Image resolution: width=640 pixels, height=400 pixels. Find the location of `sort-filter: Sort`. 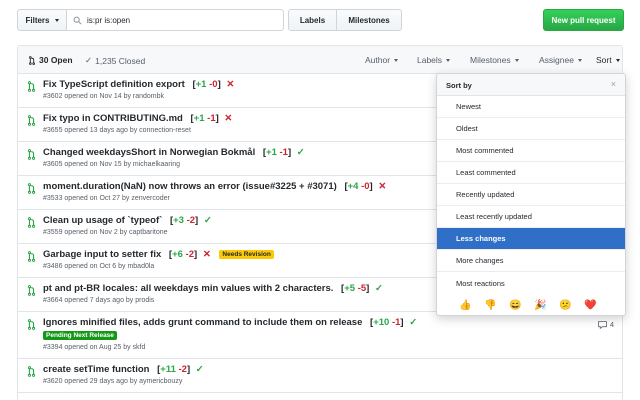

sort-filter: Sort is located at coordinates (608, 60).